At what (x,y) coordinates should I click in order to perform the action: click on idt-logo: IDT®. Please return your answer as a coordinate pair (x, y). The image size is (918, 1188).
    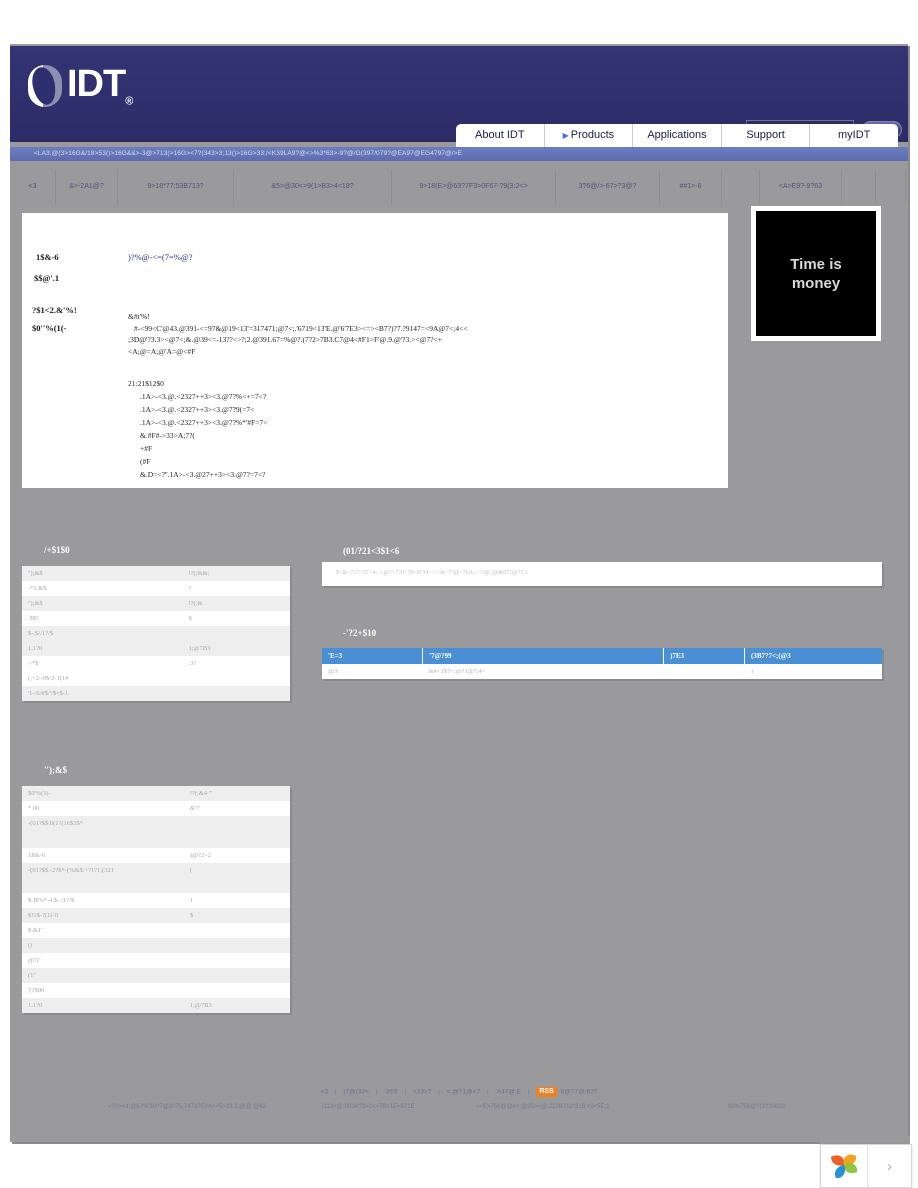
    Looking at the image, I should click on (95, 86).